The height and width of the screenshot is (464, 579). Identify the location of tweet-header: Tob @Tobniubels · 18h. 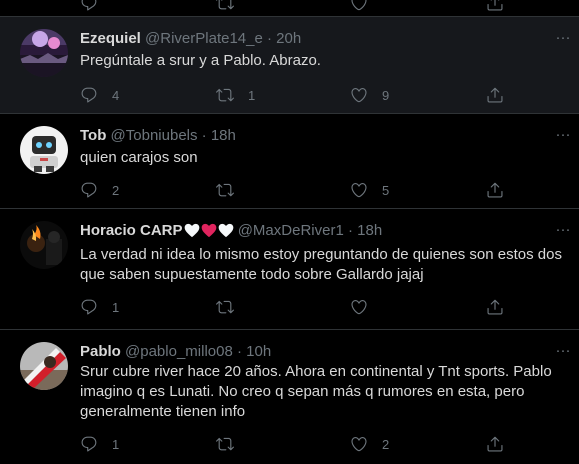
(309, 136).